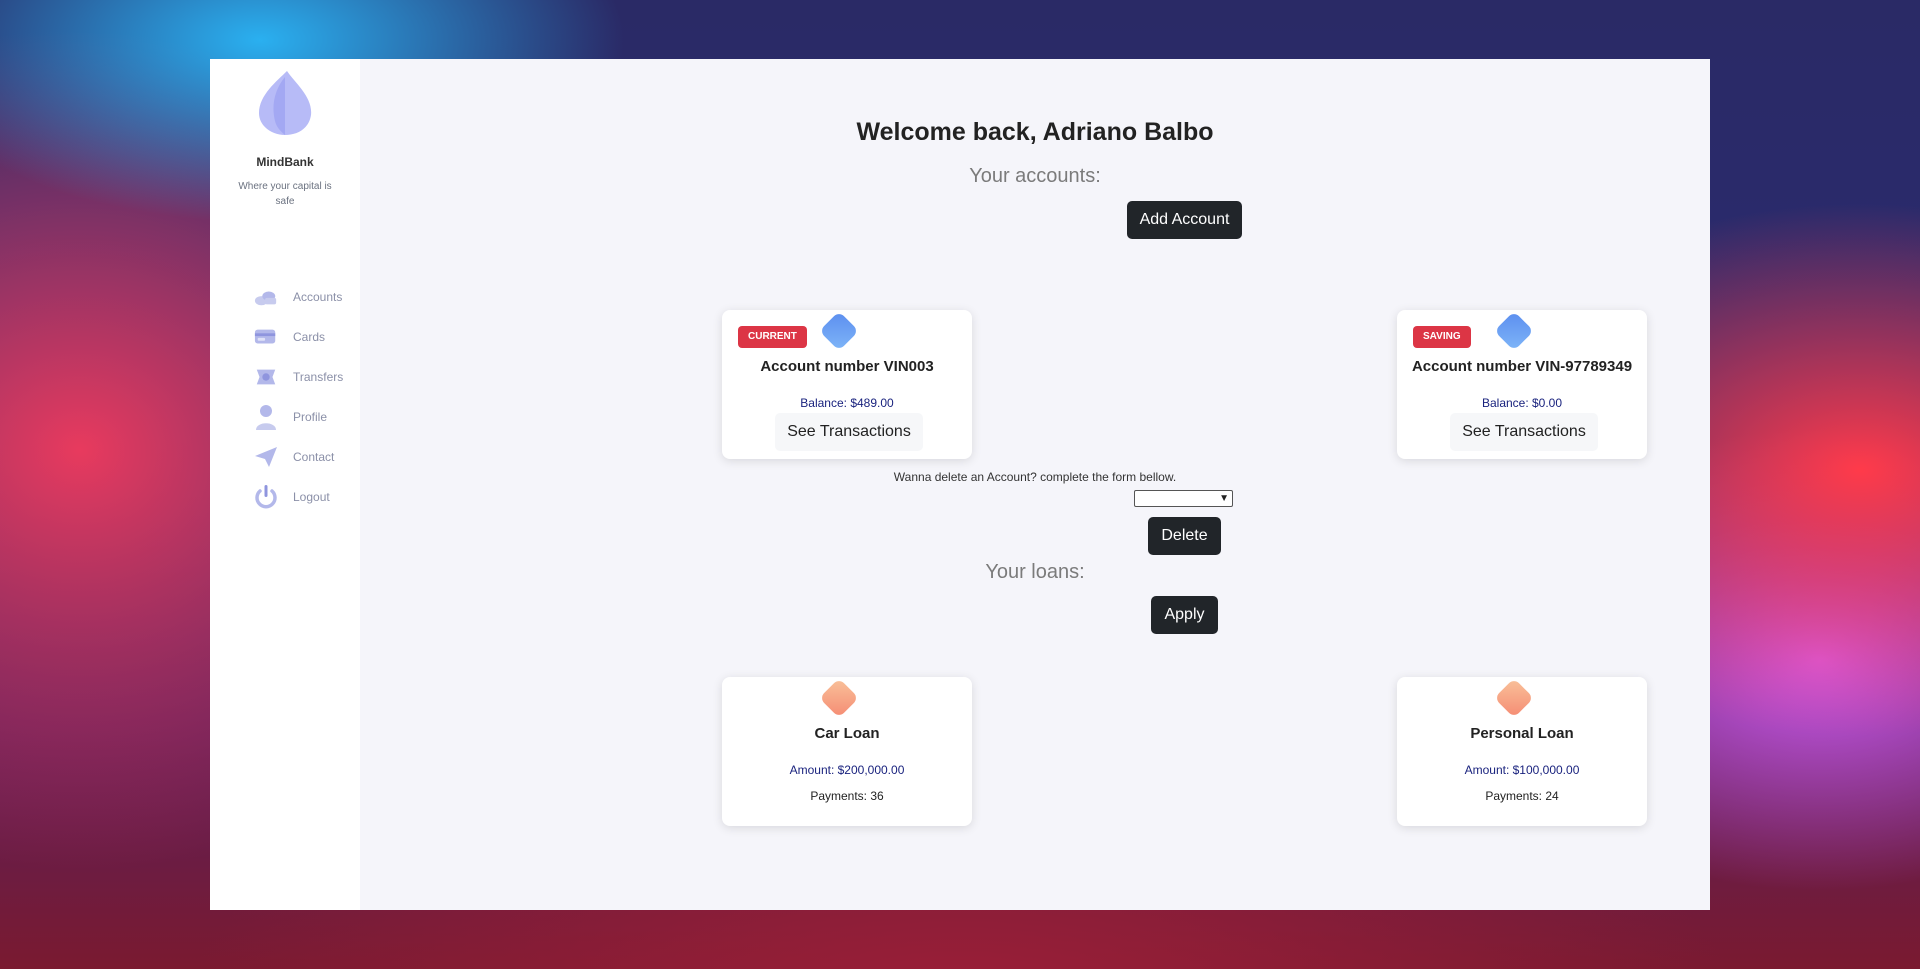 This screenshot has height=969, width=1920. What do you see at coordinates (285, 337) in the screenshot?
I see `sidebar-item-cards: Cards` at bounding box center [285, 337].